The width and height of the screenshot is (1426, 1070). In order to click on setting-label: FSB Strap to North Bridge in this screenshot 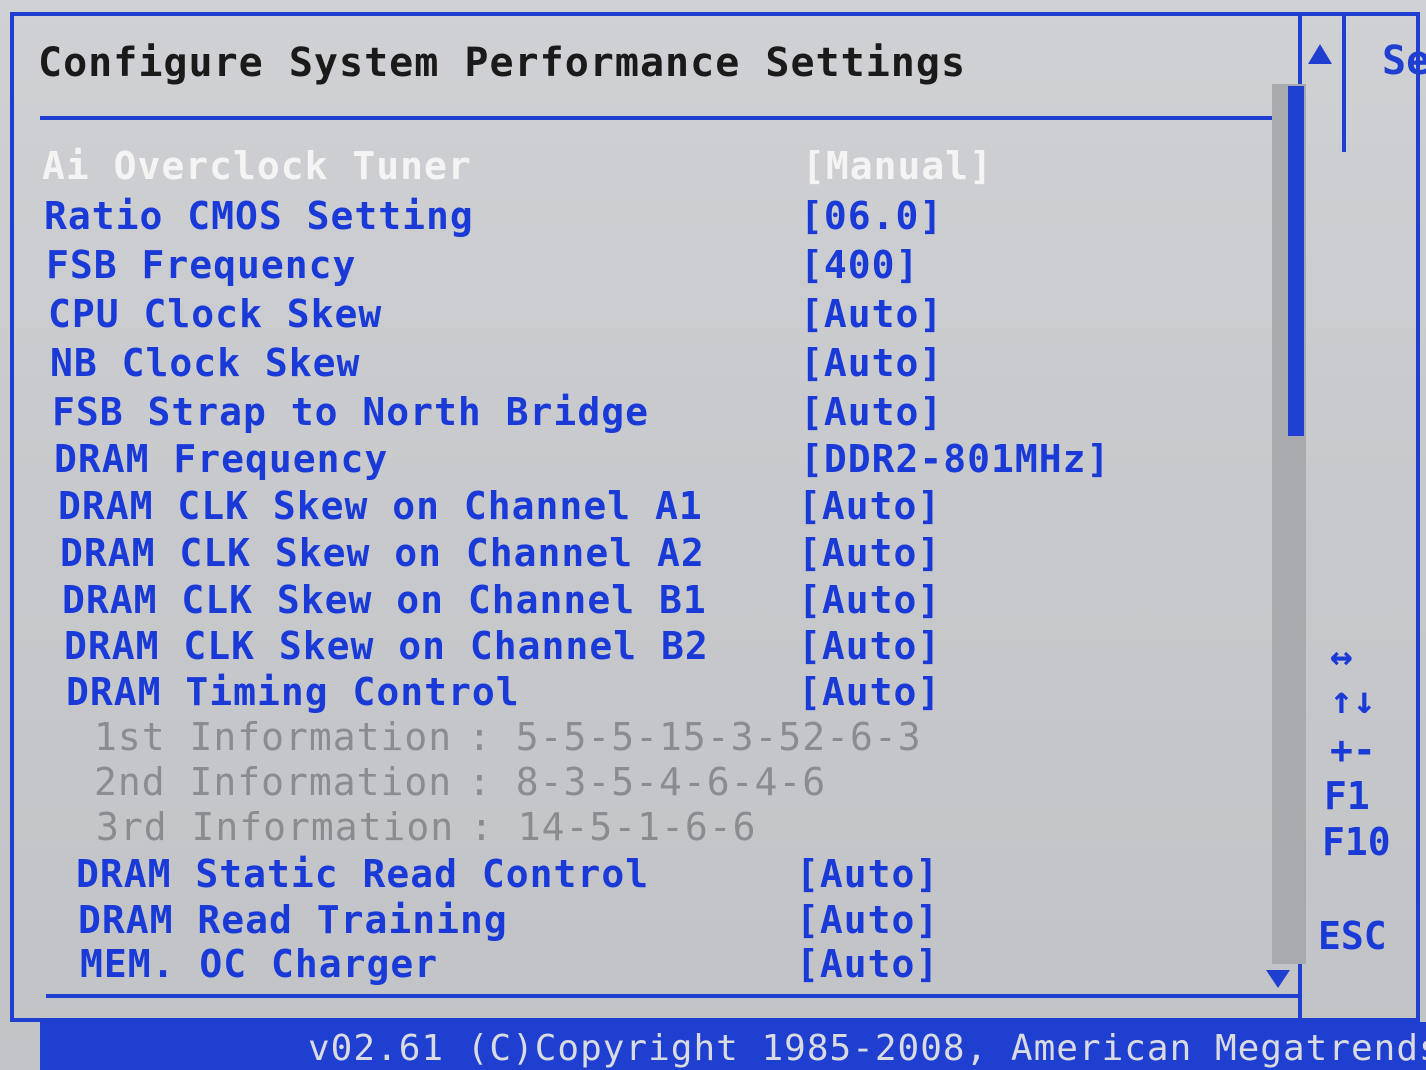, I will do `click(350, 412)`.